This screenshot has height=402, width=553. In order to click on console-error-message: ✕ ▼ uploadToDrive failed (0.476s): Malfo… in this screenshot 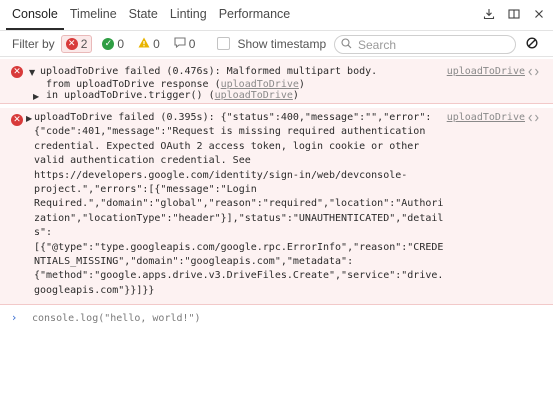, I will do `click(276, 81)`.